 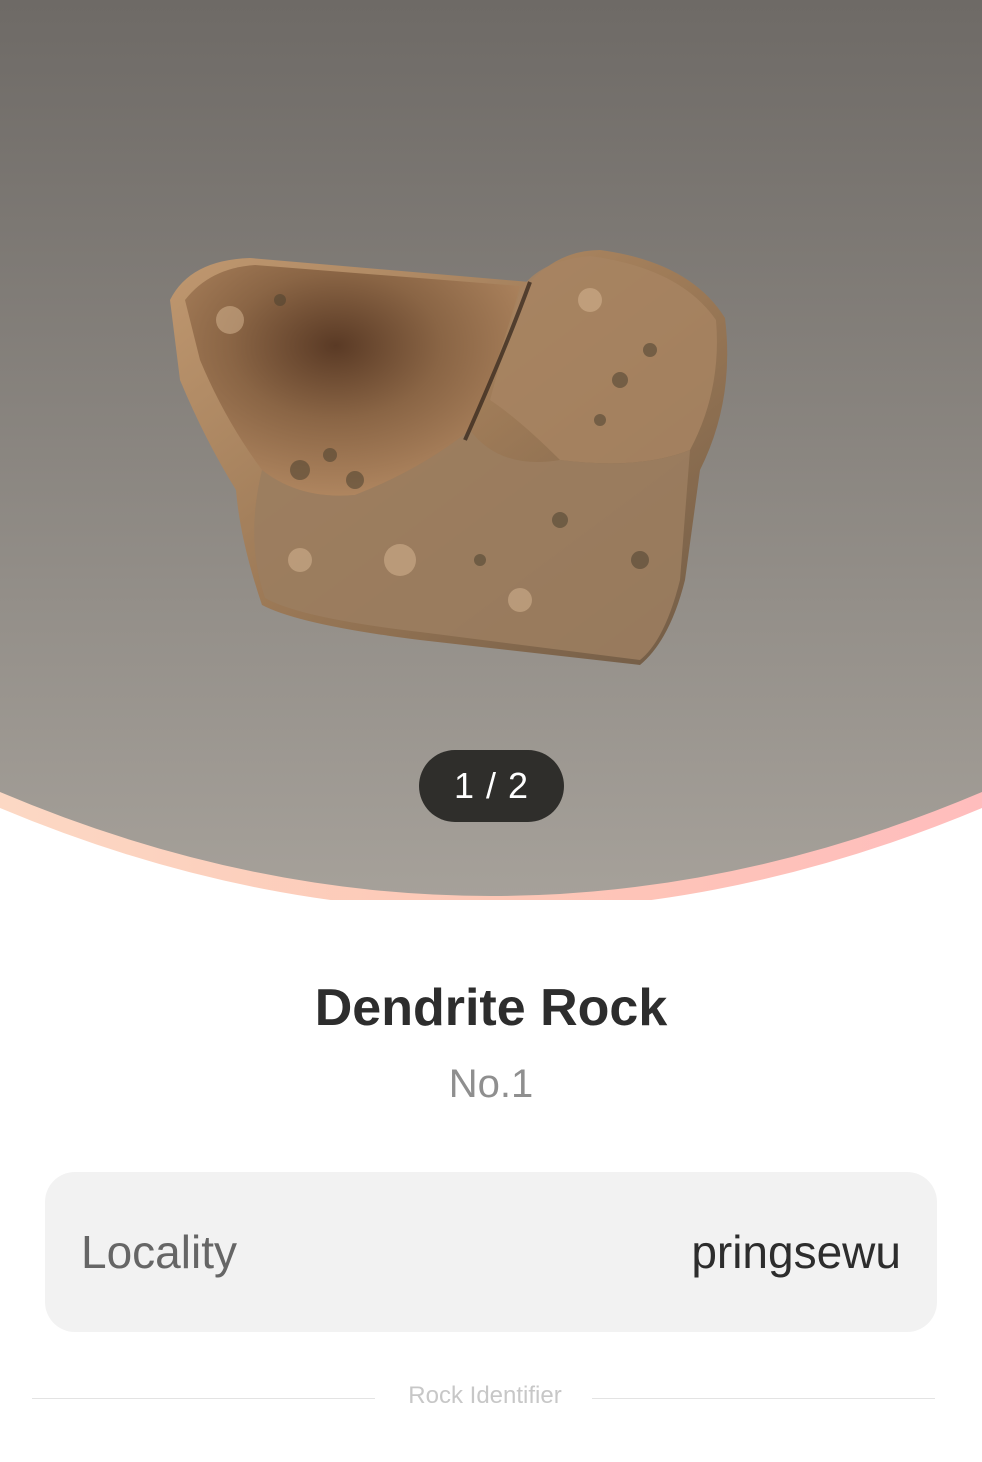 What do you see at coordinates (491, 786) in the screenshot?
I see `image-page-indicator: 1 / 2` at bounding box center [491, 786].